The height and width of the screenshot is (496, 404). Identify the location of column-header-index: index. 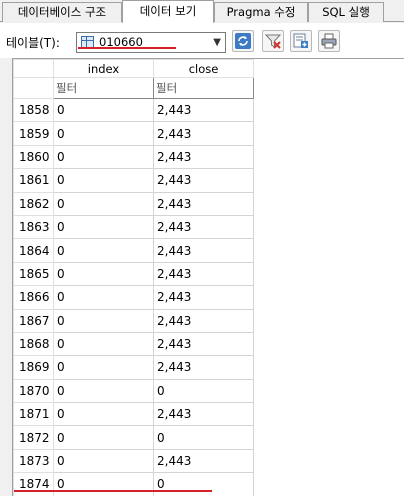
(103, 68).